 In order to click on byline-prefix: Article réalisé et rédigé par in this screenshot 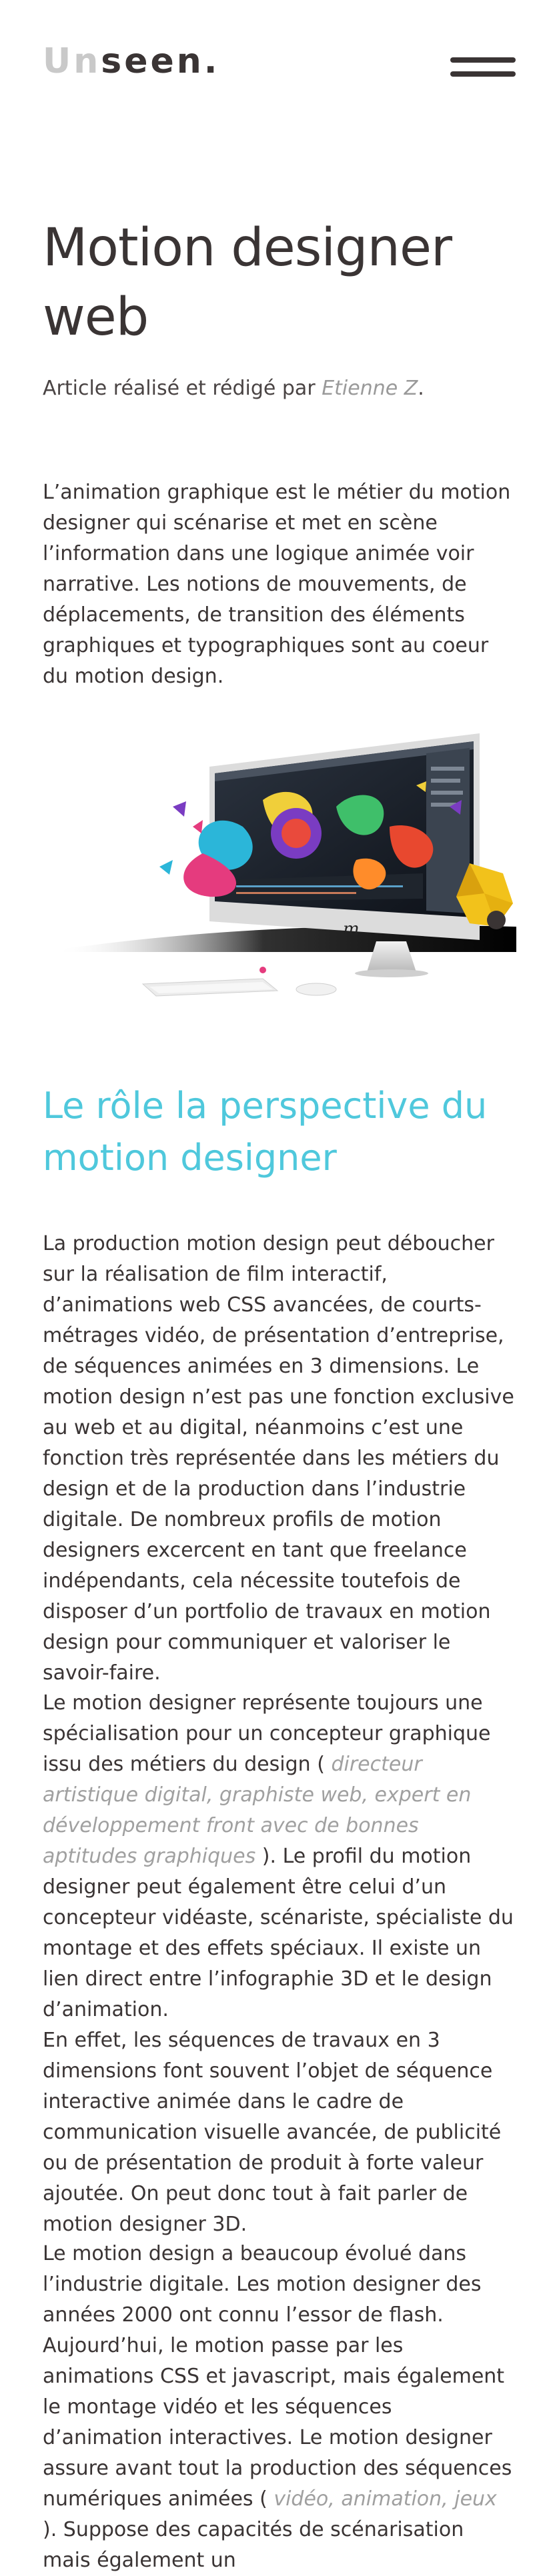, I will do `click(182, 388)`.